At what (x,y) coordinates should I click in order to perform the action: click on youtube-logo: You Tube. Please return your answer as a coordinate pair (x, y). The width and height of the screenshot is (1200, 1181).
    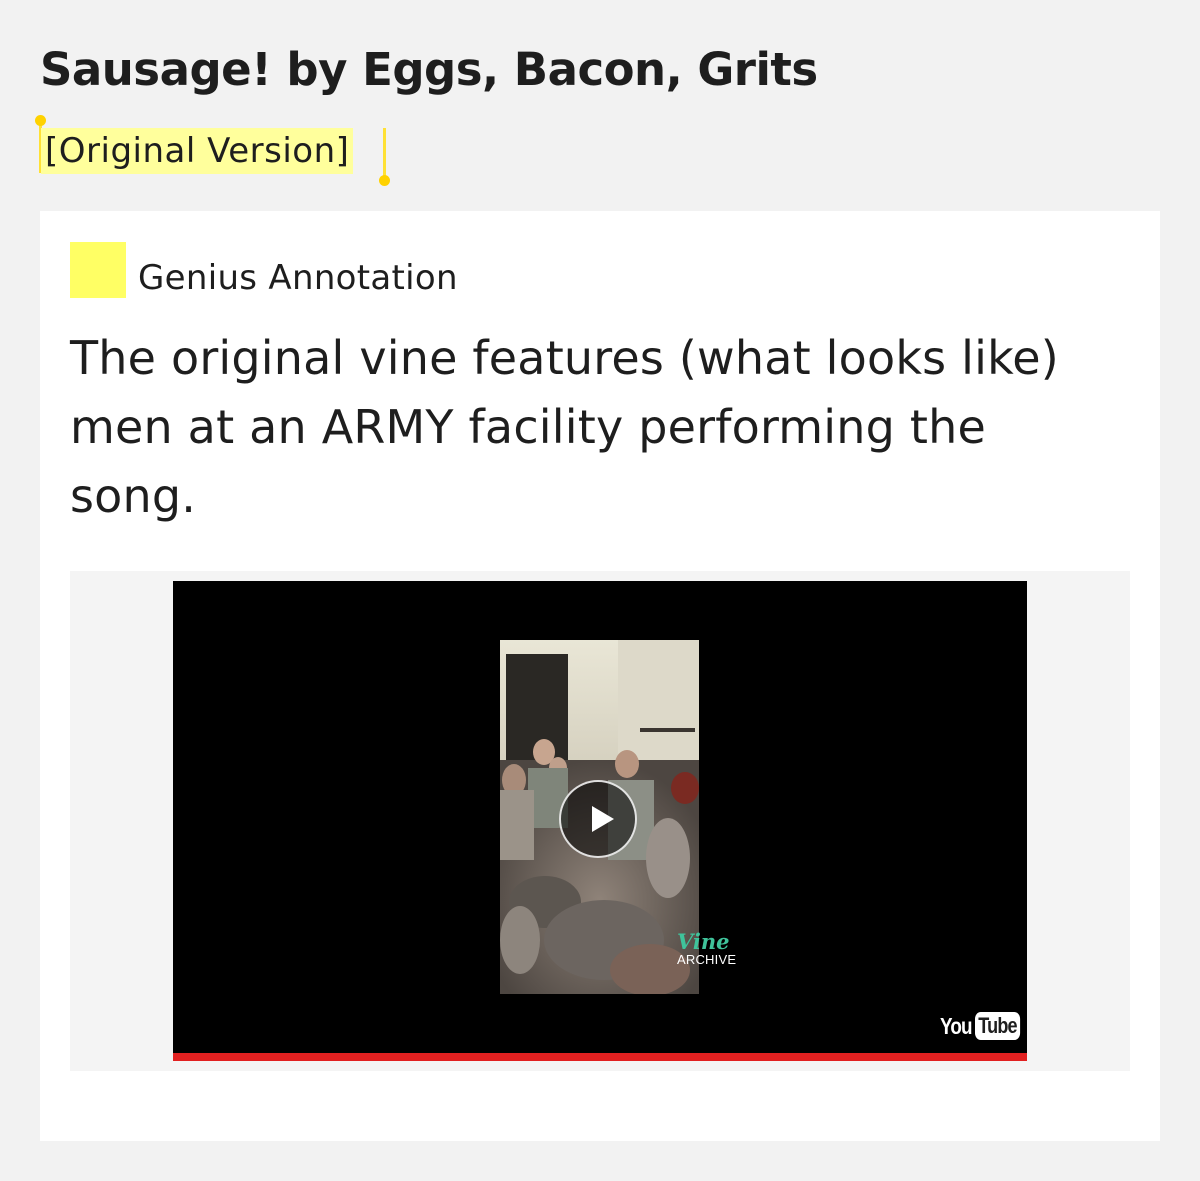
    Looking at the image, I should click on (983, 1026).